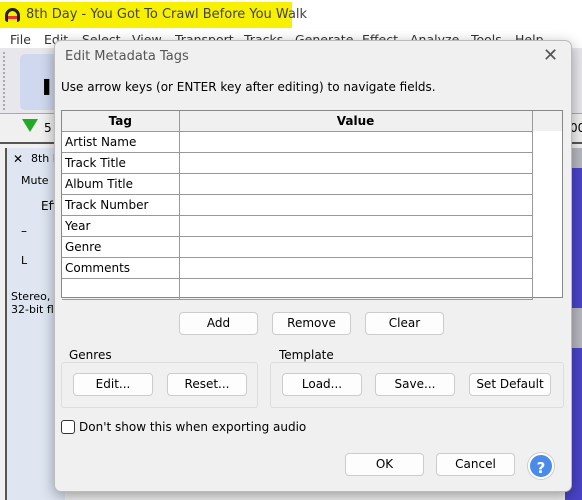  What do you see at coordinates (30, 125) in the screenshot?
I see `play-at-speed-icon` at bounding box center [30, 125].